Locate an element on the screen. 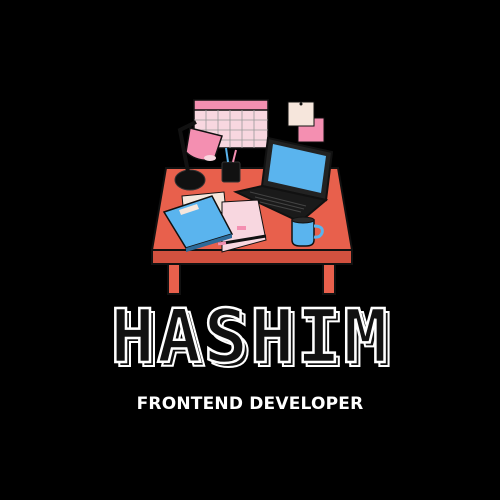 This screenshot has height=500, width=500. tagline: FRONTEND DEVELOPER is located at coordinates (250, 404).